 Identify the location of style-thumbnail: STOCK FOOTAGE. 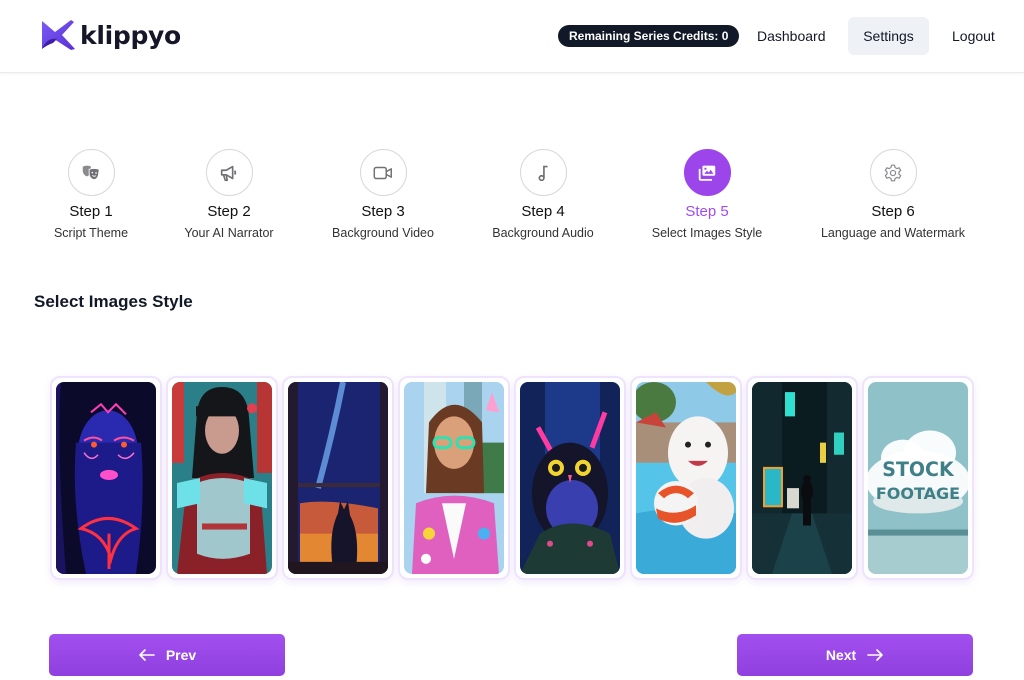
(918, 478).